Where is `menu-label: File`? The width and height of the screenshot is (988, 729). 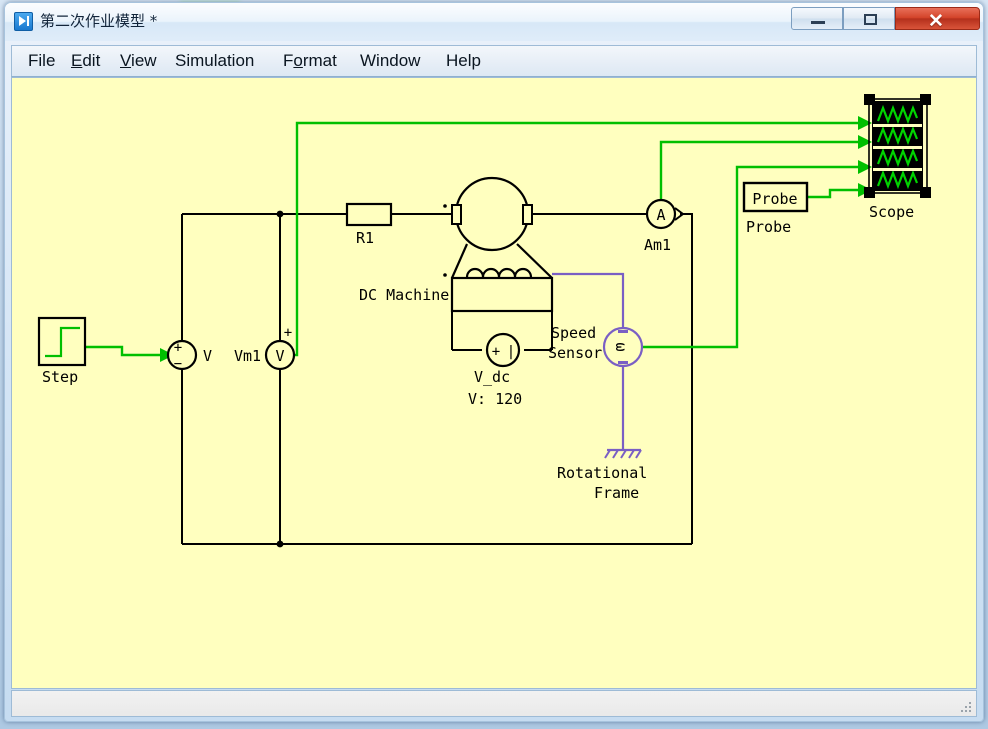 menu-label: File is located at coordinates (42, 60).